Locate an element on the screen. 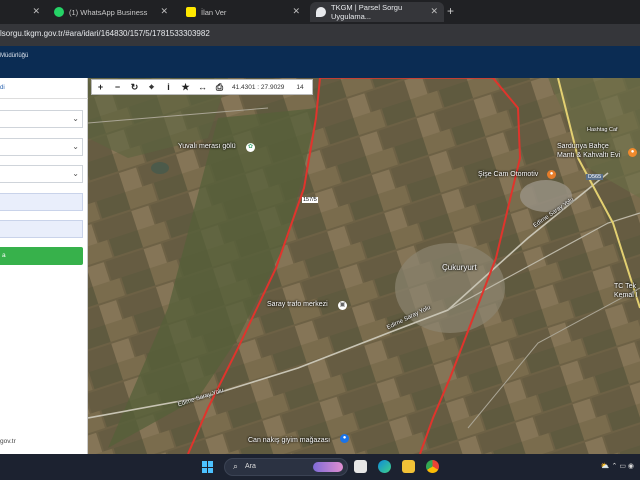  shop-icon: ● is located at coordinates (551, 174).